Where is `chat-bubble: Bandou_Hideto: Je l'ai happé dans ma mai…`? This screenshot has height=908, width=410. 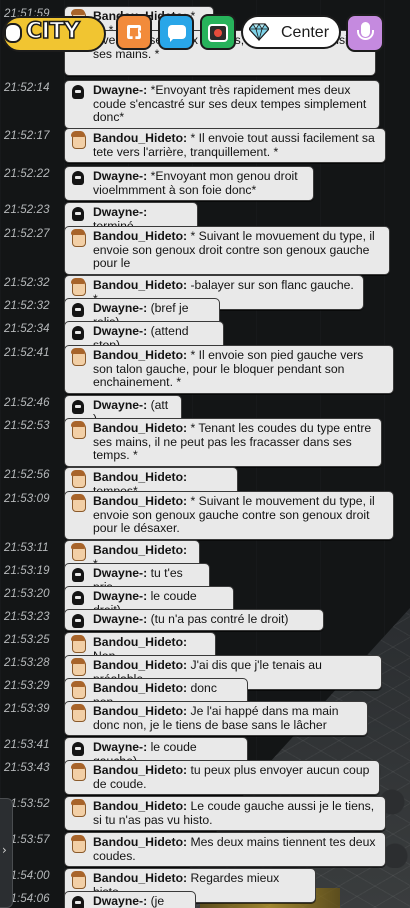
chat-bubble: Bandou_Hideto: Je l'ai happé dans ma mai… is located at coordinates (216, 718).